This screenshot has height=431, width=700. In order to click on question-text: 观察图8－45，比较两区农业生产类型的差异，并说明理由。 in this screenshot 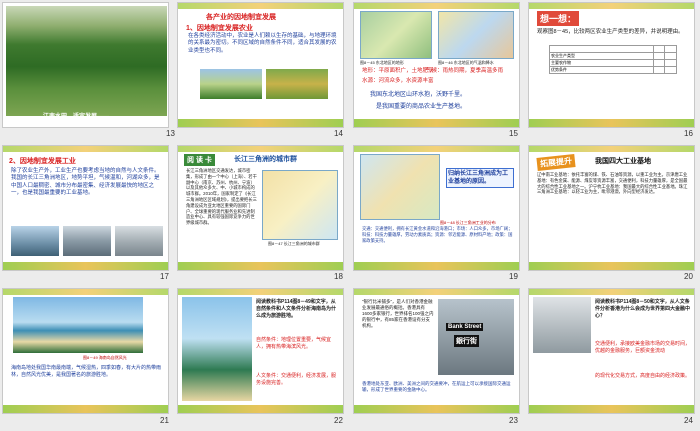, I will do `click(610, 32)`.